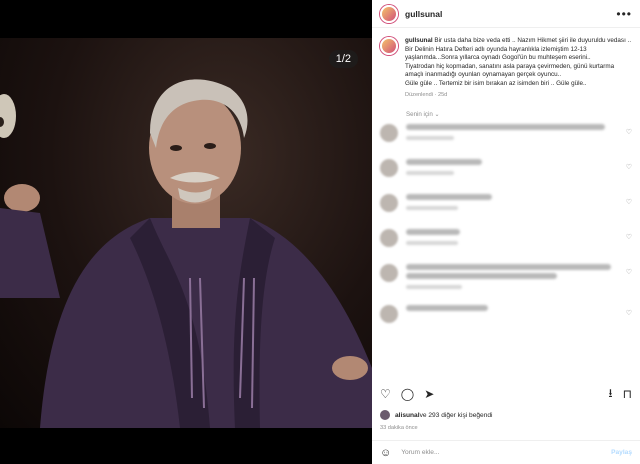 The height and width of the screenshot is (464, 640). I want to click on action-bar: ♡ ◯ ➤ ⭳ ⊓, so click(506, 394).